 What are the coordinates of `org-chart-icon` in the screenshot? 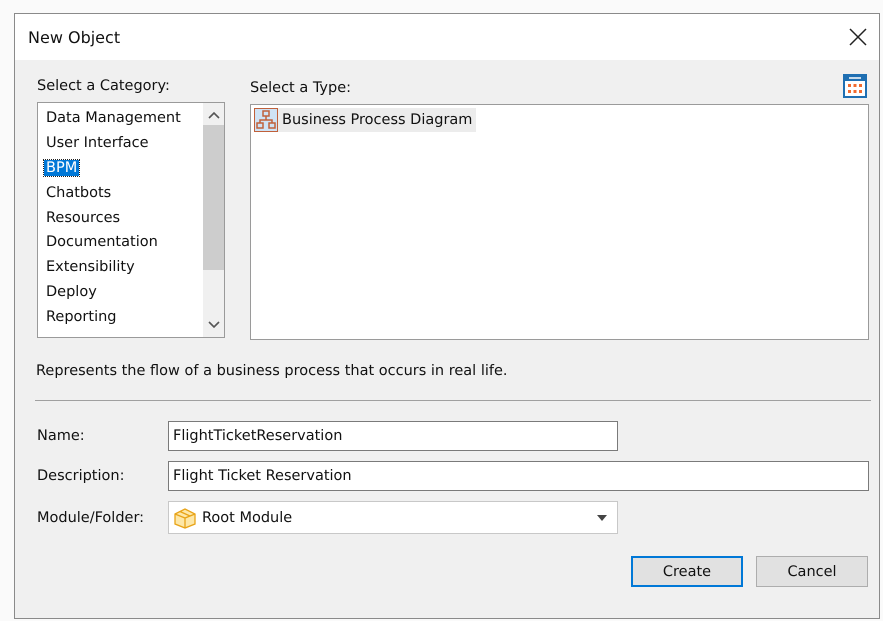 It's located at (266, 120).